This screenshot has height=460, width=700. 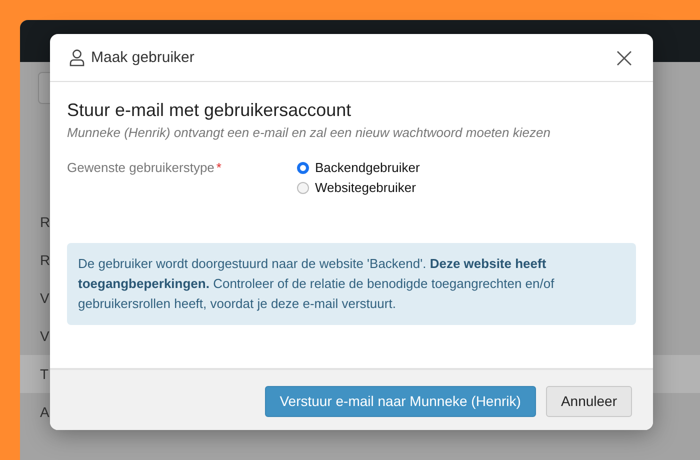 What do you see at coordinates (77, 57) in the screenshot?
I see `user-icon` at bounding box center [77, 57].